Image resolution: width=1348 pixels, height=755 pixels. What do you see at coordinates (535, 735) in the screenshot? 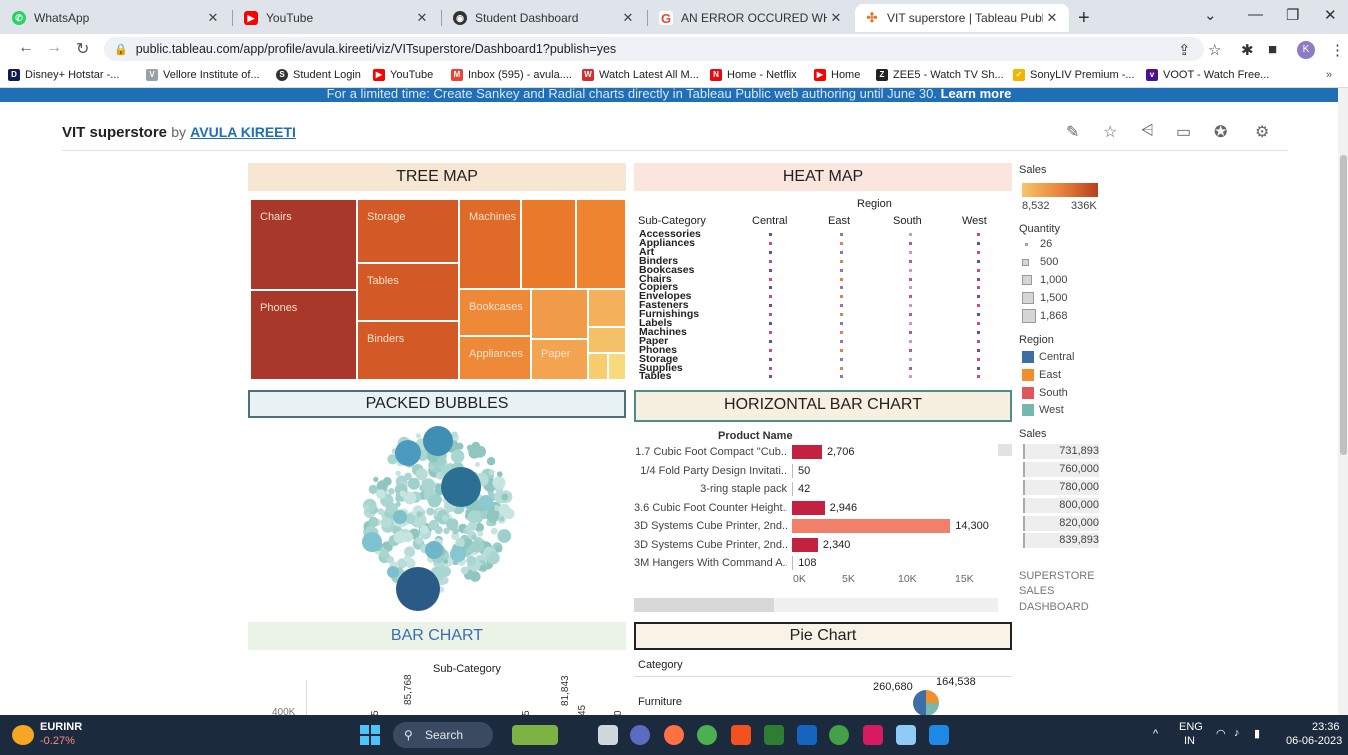
I see `widgets-icon` at bounding box center [535, 735].